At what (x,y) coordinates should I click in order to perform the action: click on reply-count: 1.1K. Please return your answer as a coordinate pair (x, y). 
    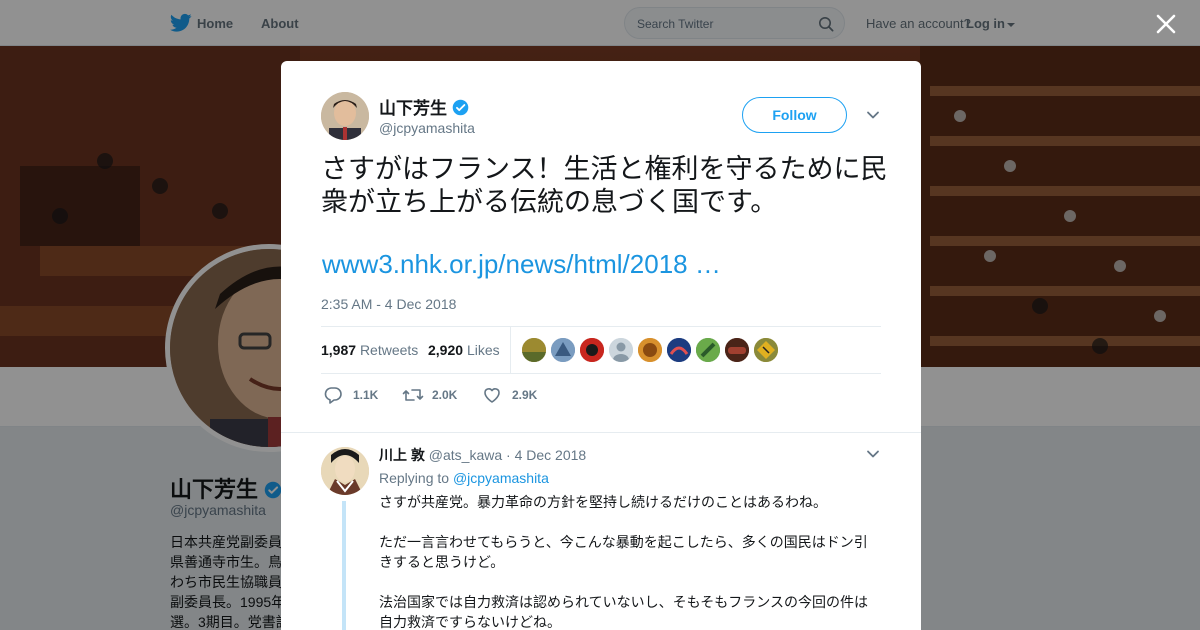
    Looking at the image, I should click on (365, 395).